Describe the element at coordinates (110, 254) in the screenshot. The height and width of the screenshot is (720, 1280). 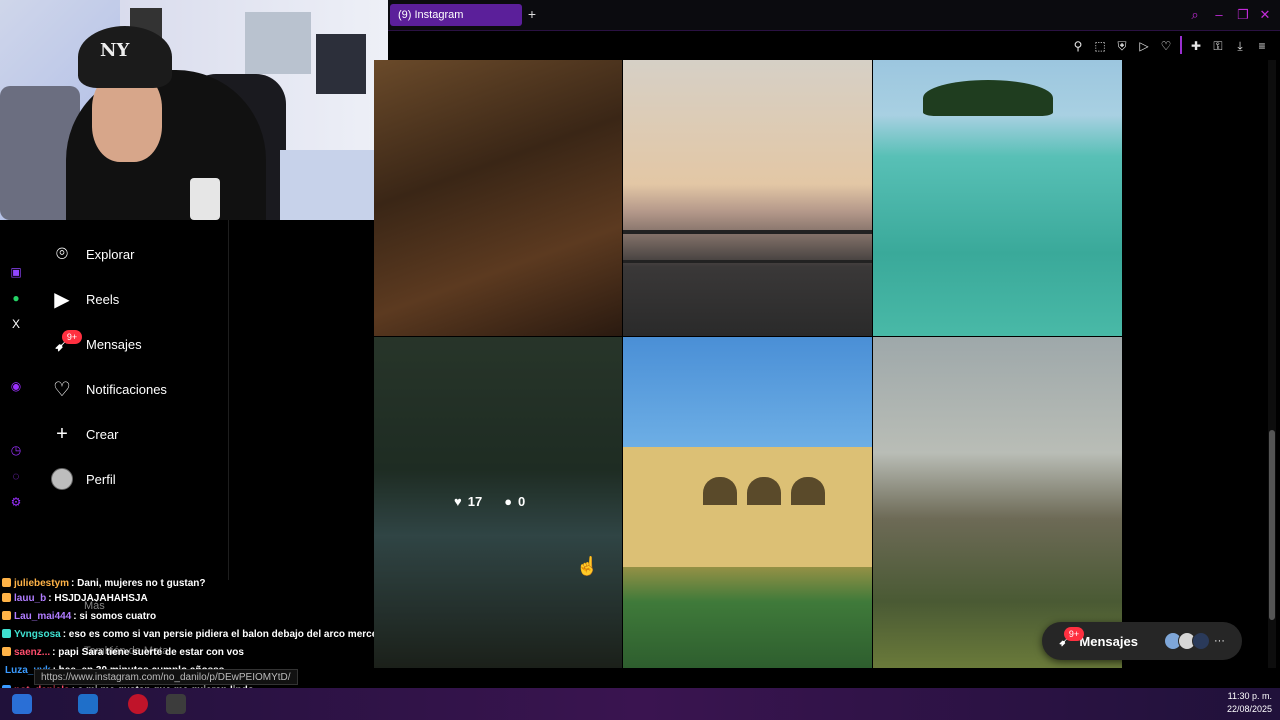
I see `sidebar-item-label: Explorar` at that location.